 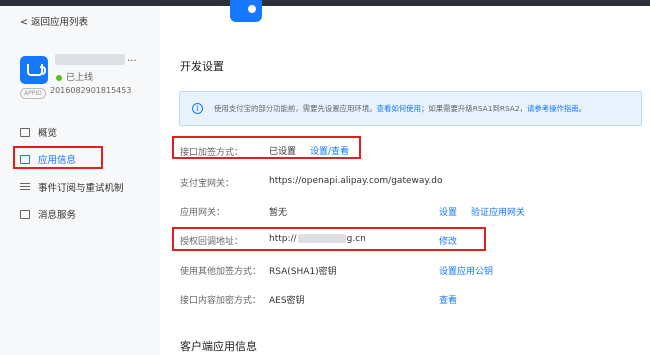 What do you see at coordinates (448, 299) in the screenshot?
I see `view-encryption-link: 查看` at bounding box center [448, 299].